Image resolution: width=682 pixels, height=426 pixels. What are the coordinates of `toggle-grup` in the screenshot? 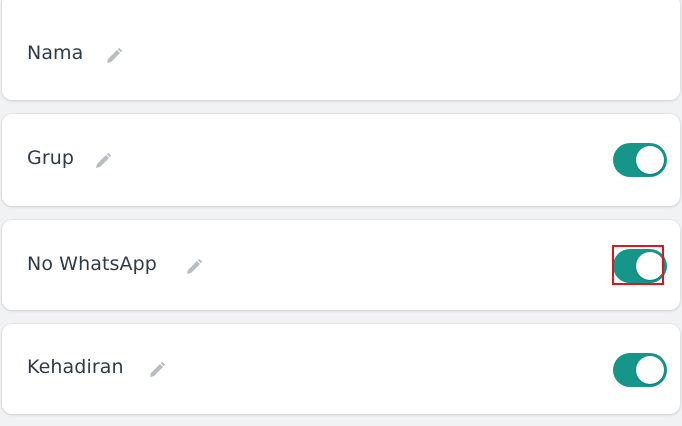 It's located at (640, 160).